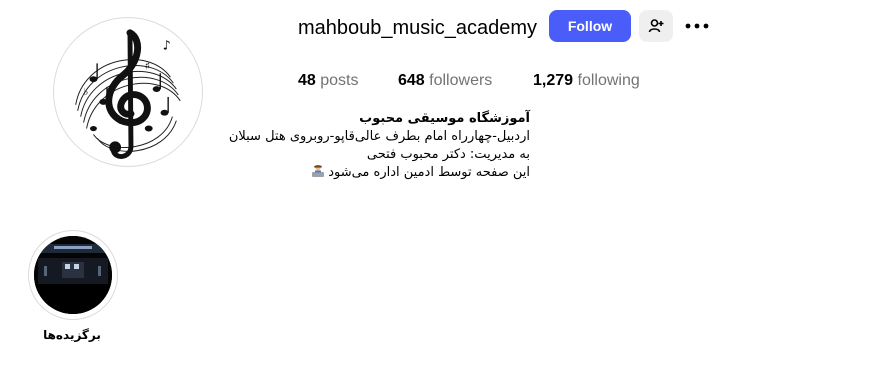 This screenshot has height=380, width=896. What do you see at coordinates (429, 172) in the screenshot?
I see `bio-line-admin-text: این صفحه توسط ادمین اداره می‌شود` at bounding box center [429, 172].